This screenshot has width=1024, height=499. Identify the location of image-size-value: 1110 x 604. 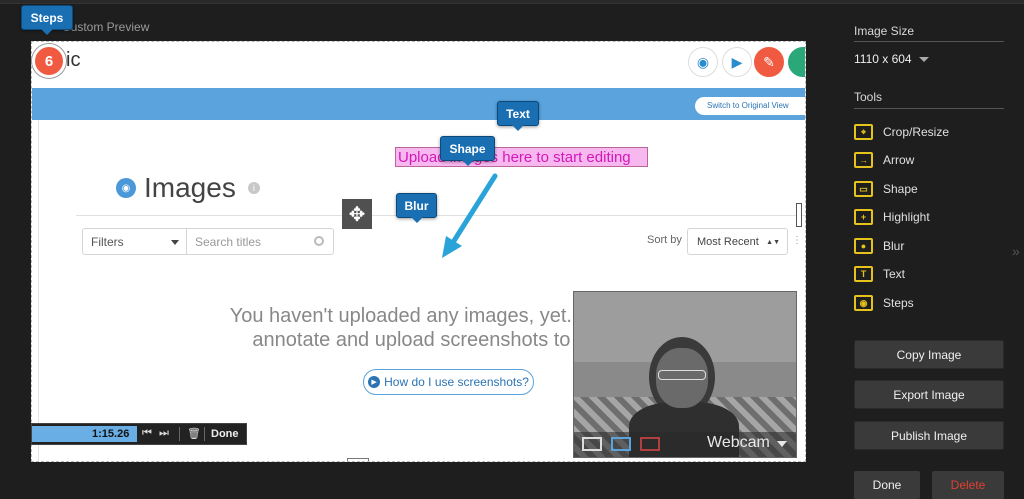
(883, 59).